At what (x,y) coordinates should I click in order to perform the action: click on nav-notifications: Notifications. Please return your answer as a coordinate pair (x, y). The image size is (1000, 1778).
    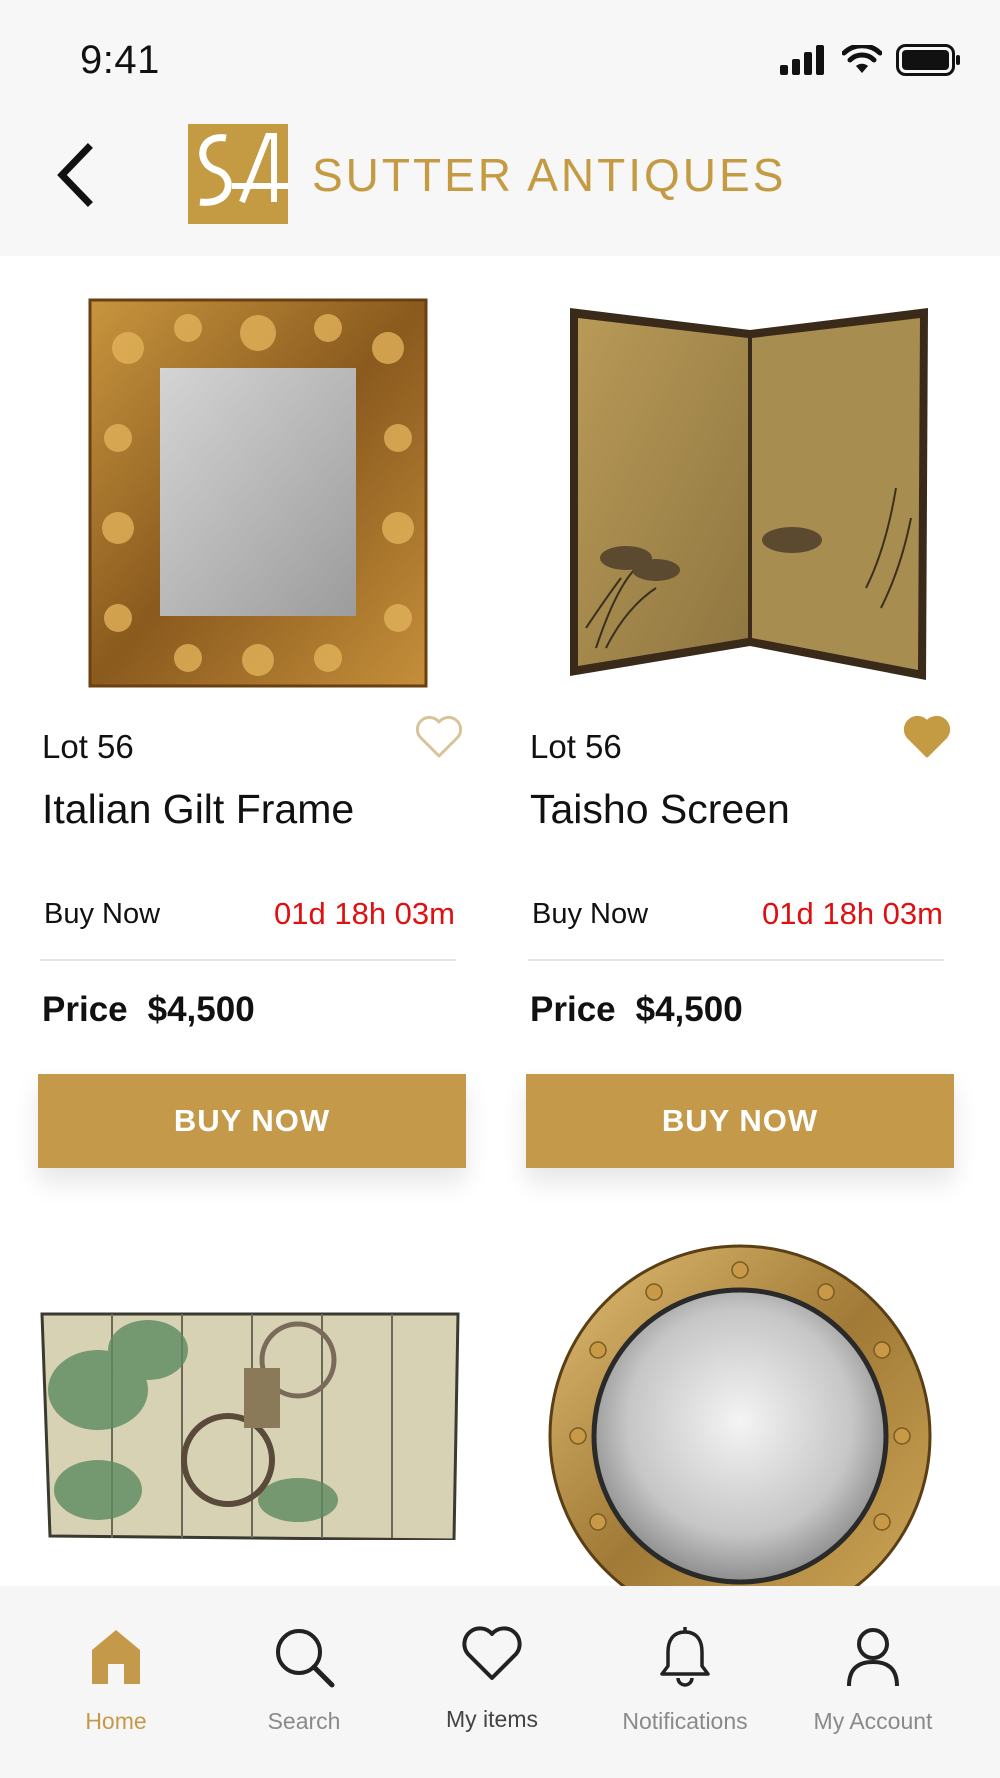
    Looking at the image, I should click on (685, 1682).